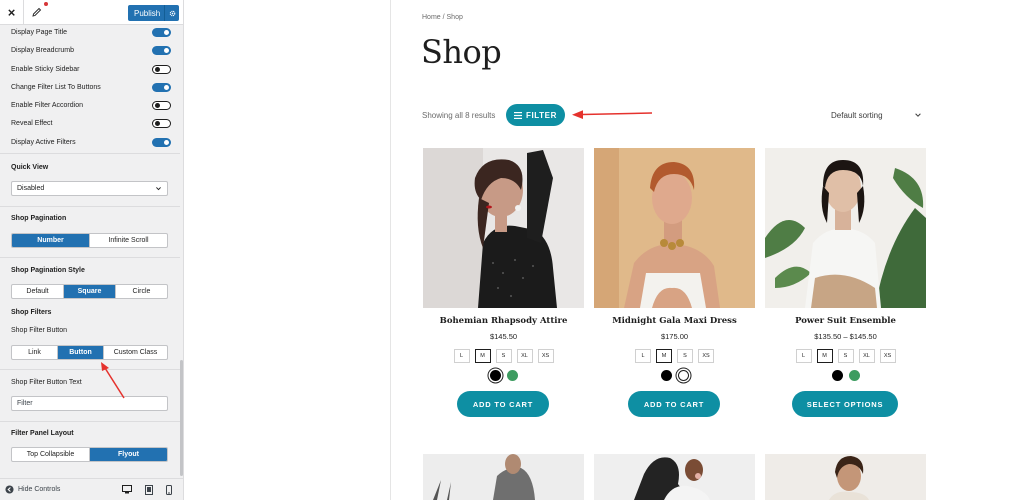 The width and height of the screenshot is (1024, 500). I want to click on toggle-filter-accordion: Enable Filter Accordion, so click(91, 105).